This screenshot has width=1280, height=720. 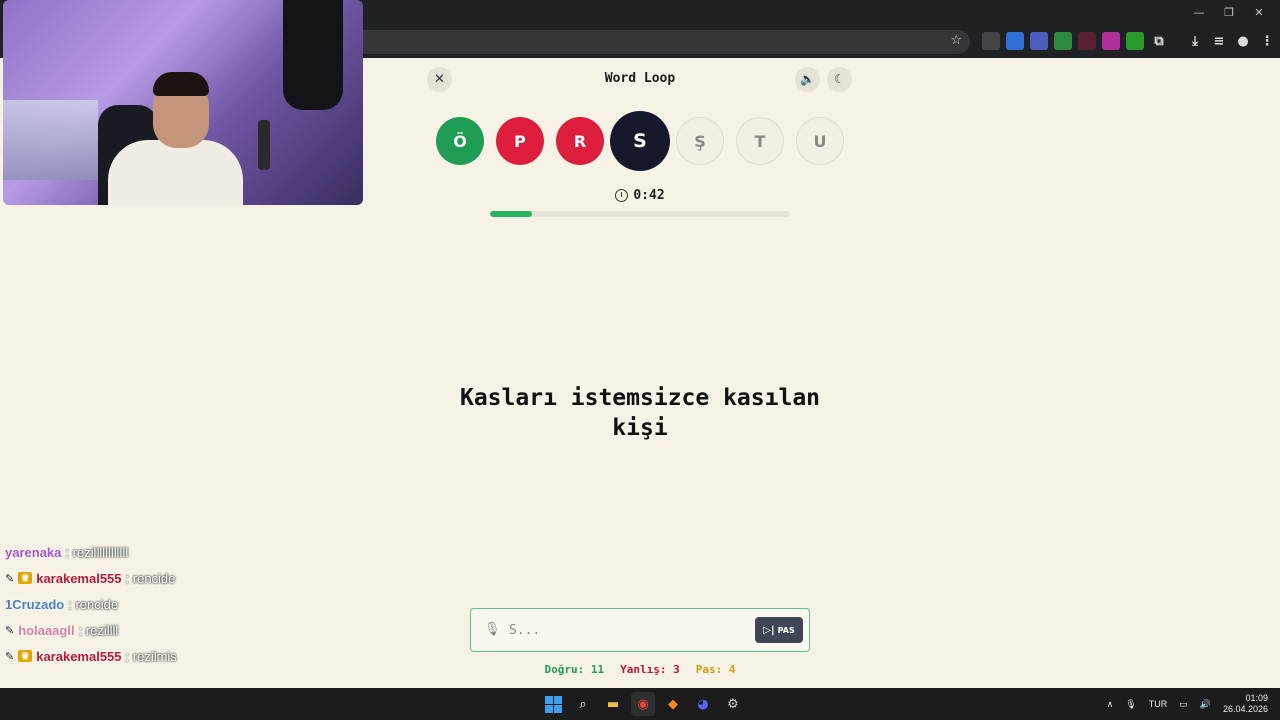 What do you see at coordinates (583, 704) in the screenshot?
I see `search-icon: ⌕` at bounding box center [583, 704].